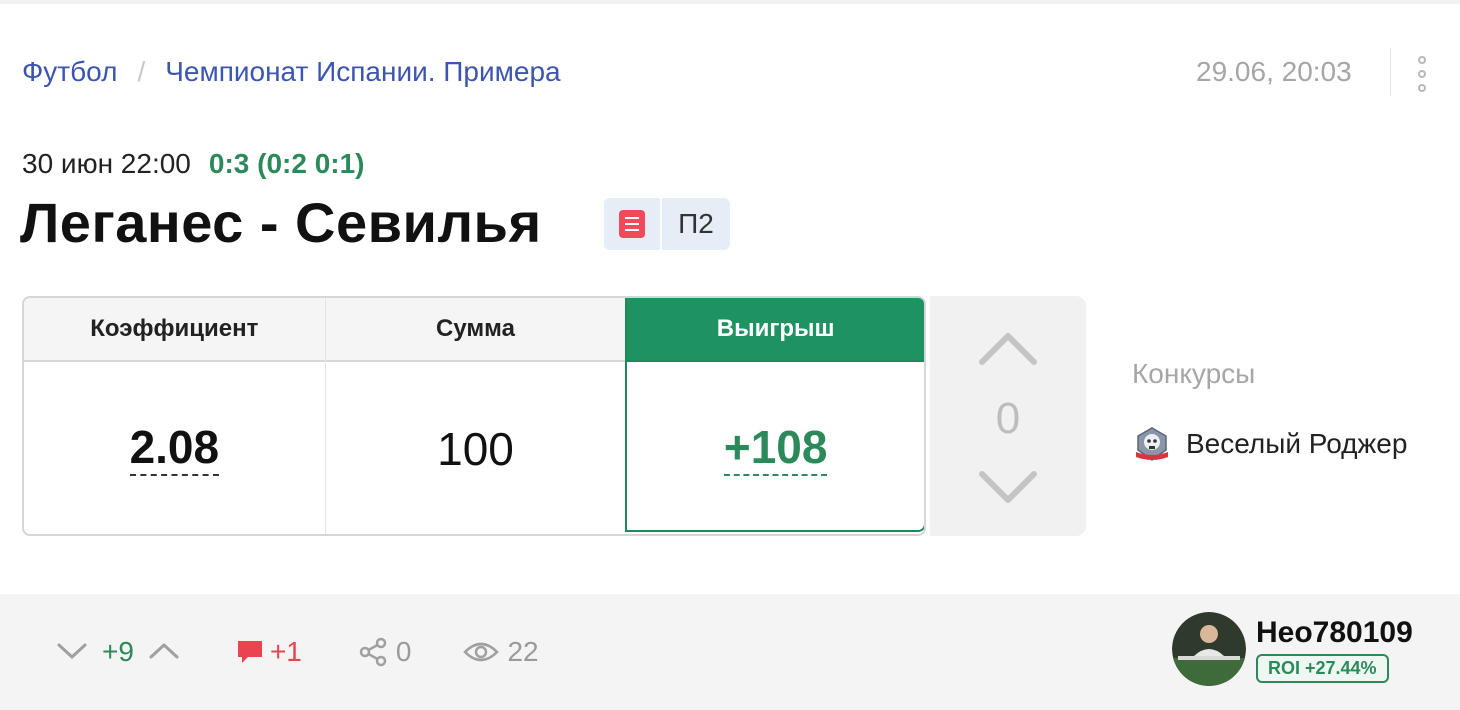 Image resolution: width=1460 pixels, height=710 pixels. I want to click on contest-item: Веселый Роджер, so click(1269, 444).